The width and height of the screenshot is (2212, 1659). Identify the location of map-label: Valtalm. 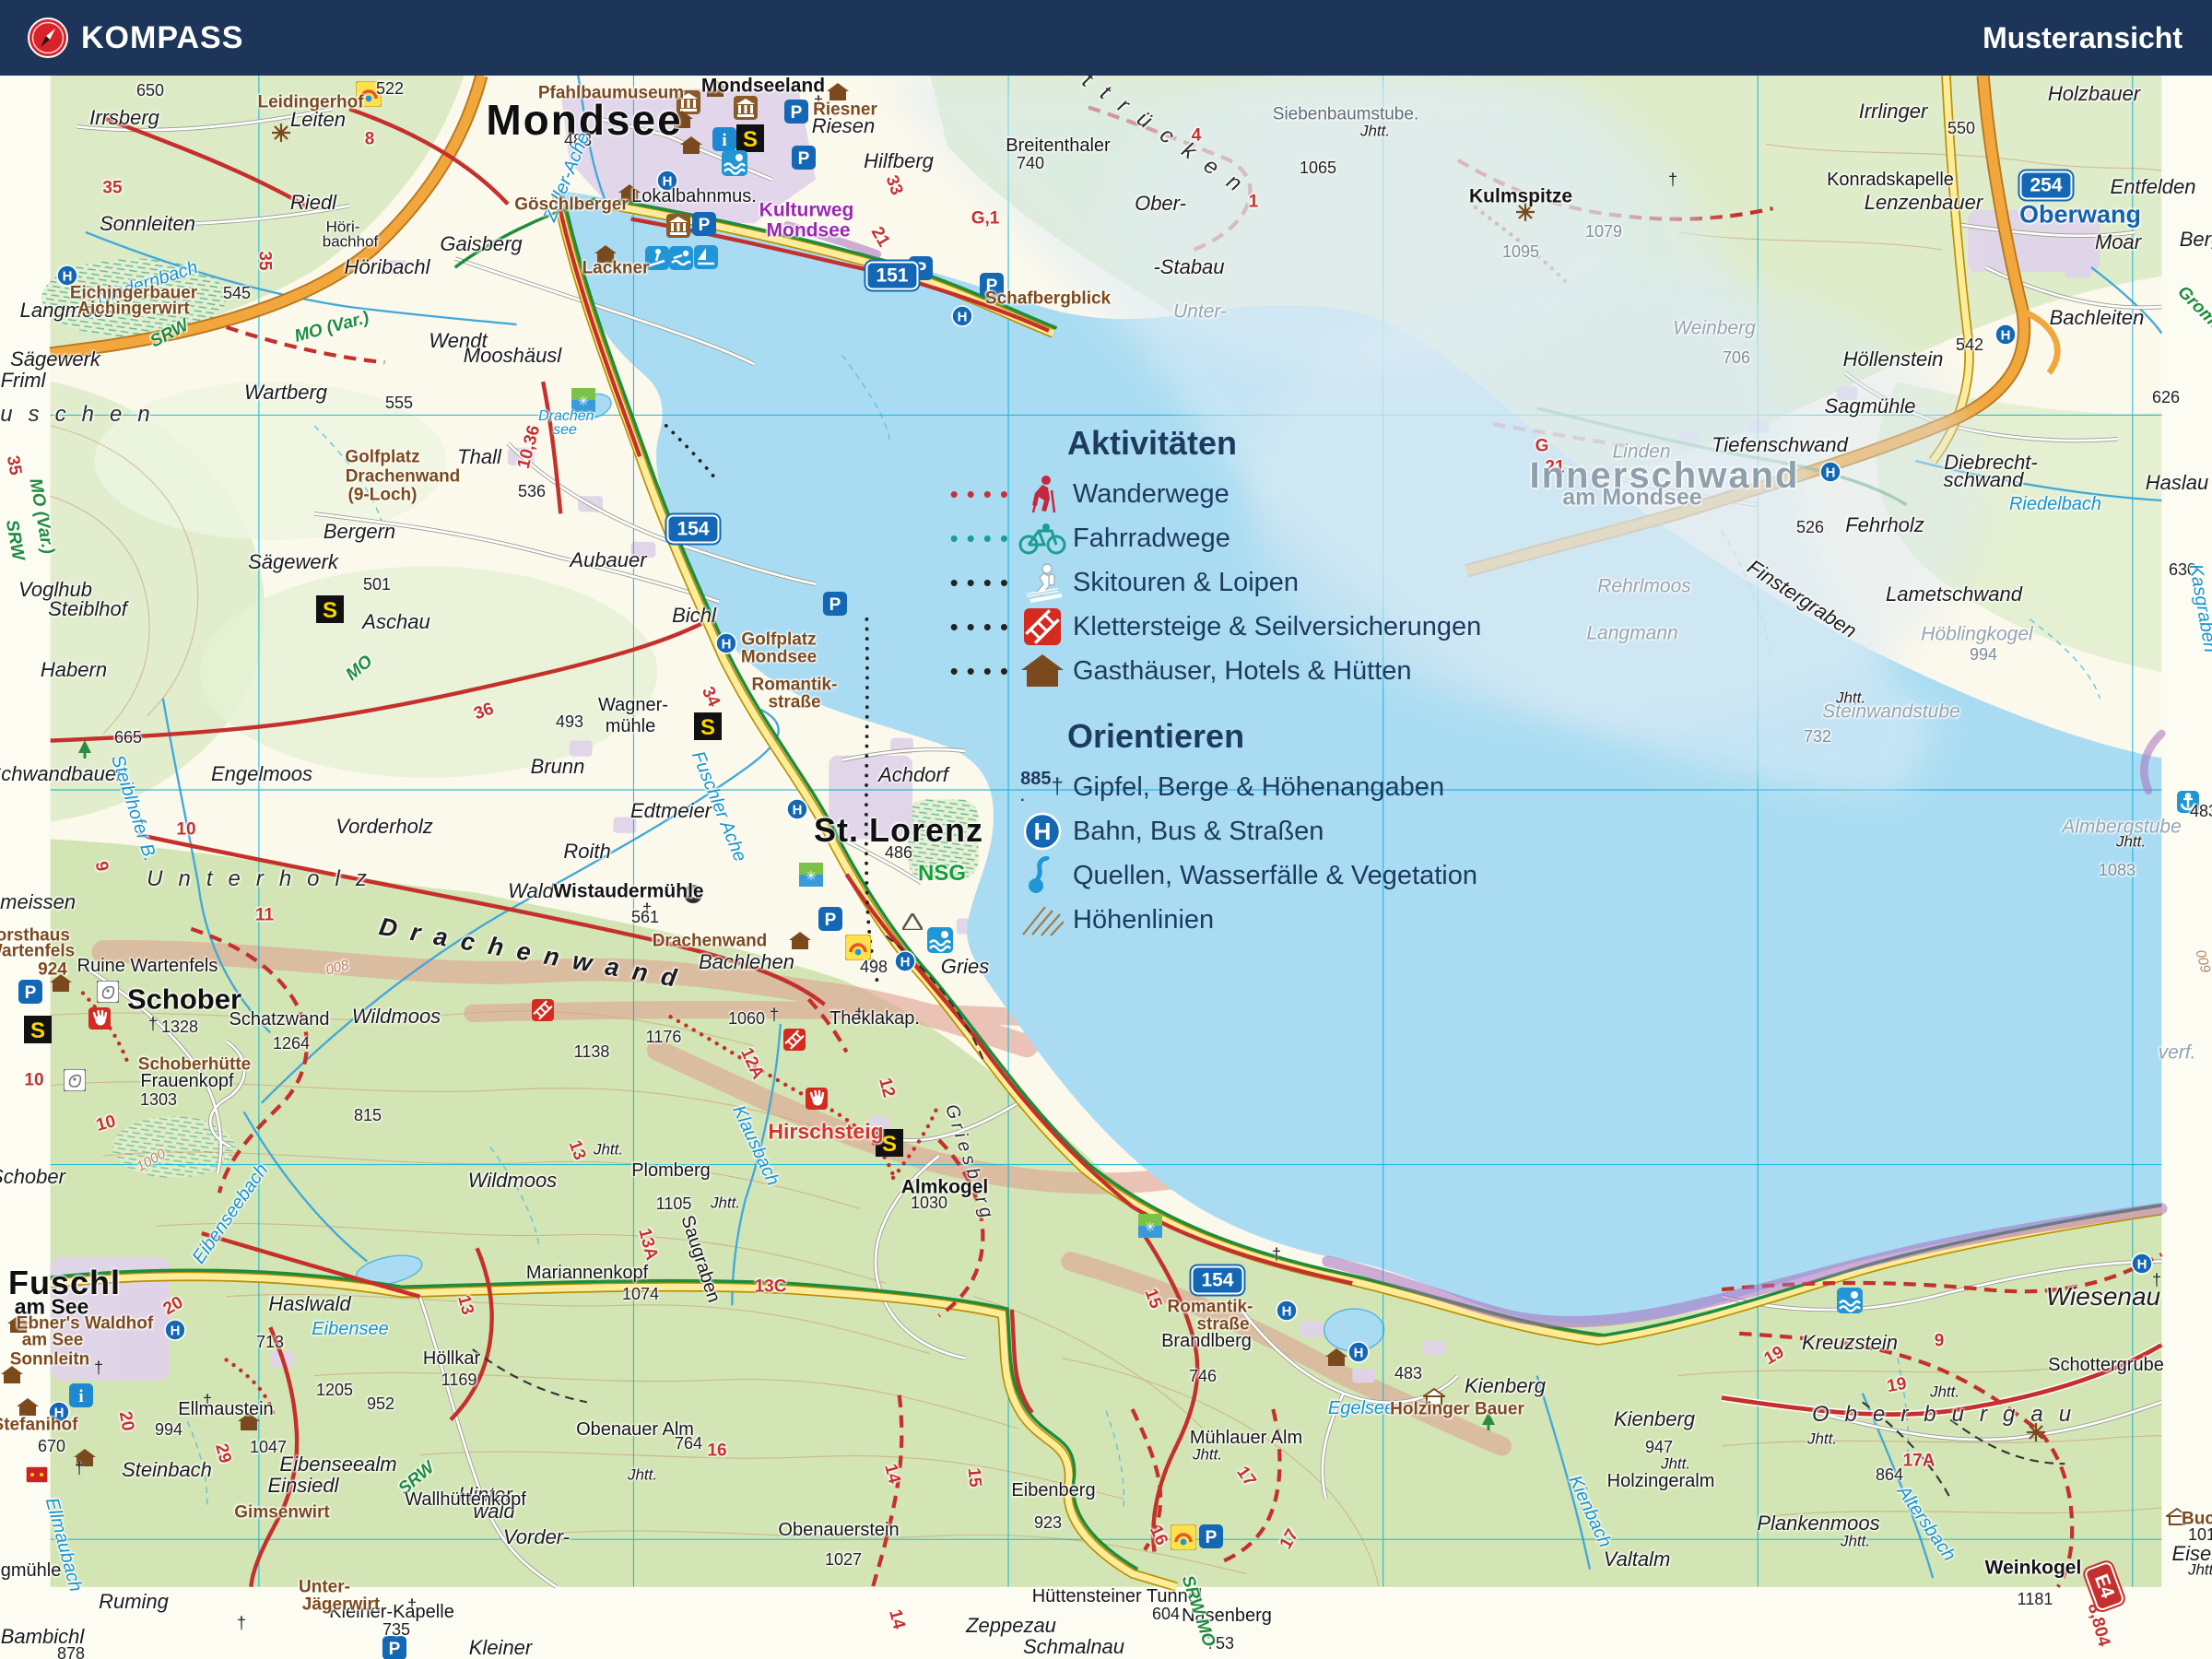
(1637, 1559).